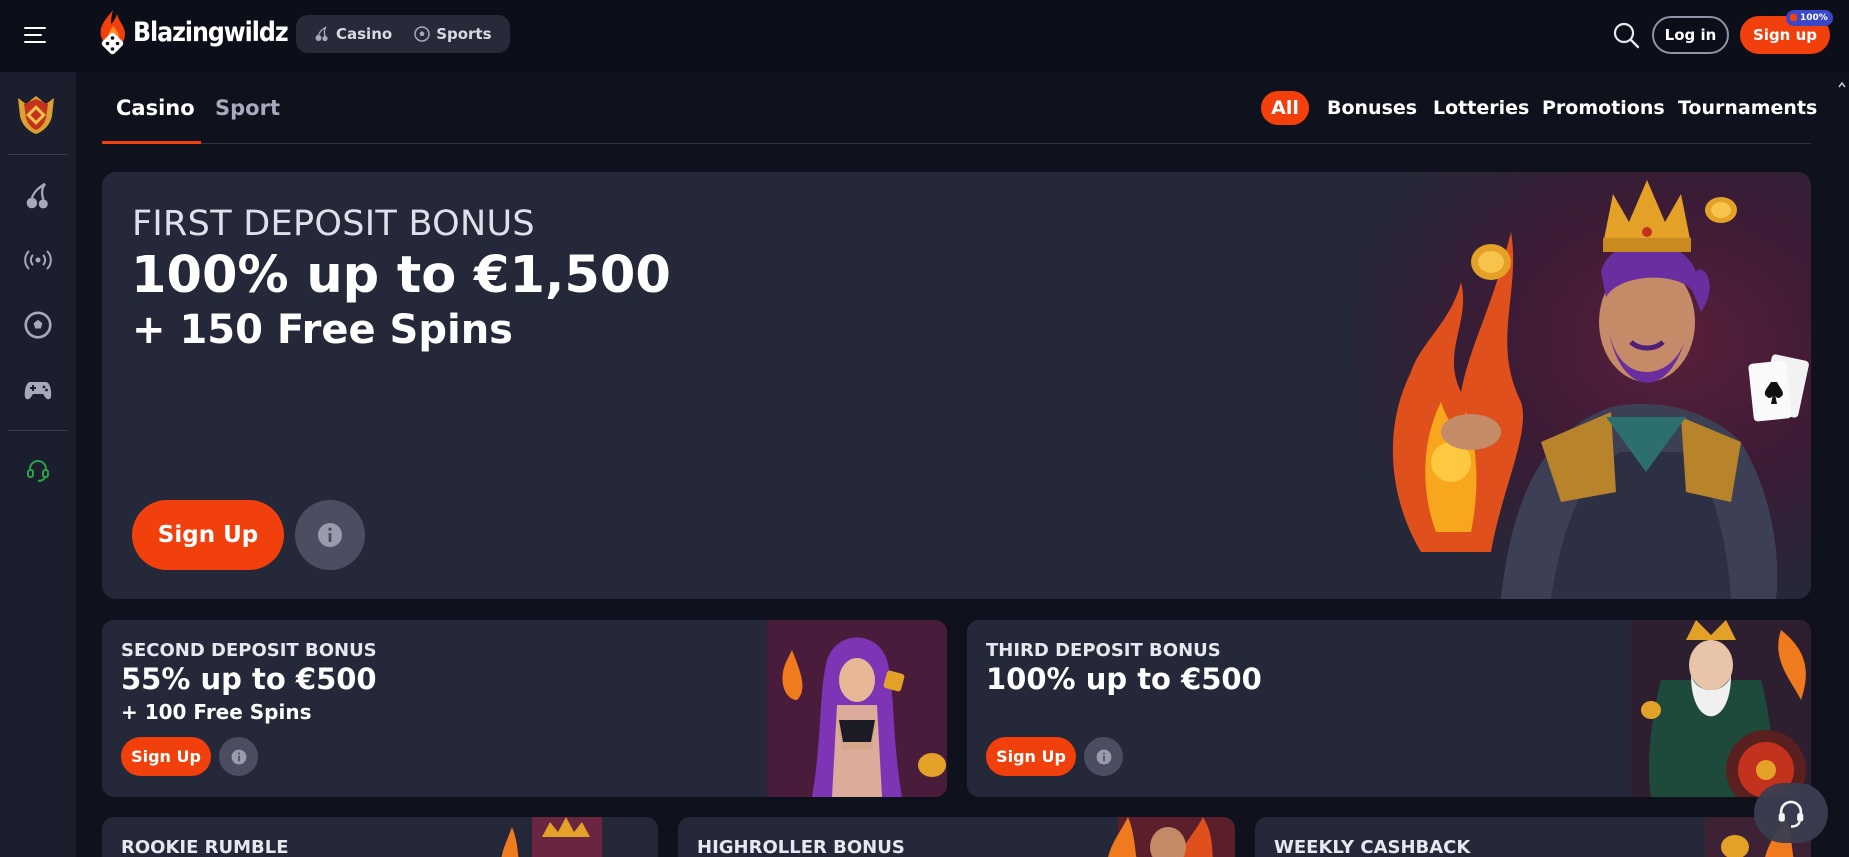  I want to click on card-title: WEEKLY CASHBACK, so click(1372, 847).